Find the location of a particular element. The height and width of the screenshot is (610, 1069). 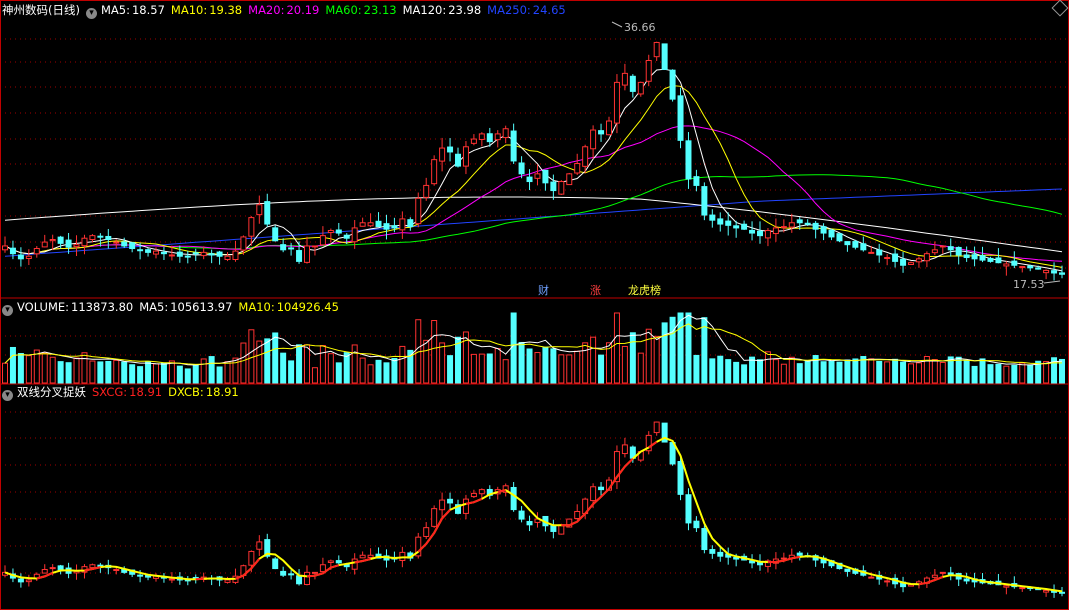

volume-label: VOLUME: is located at coordinates (43, 307).